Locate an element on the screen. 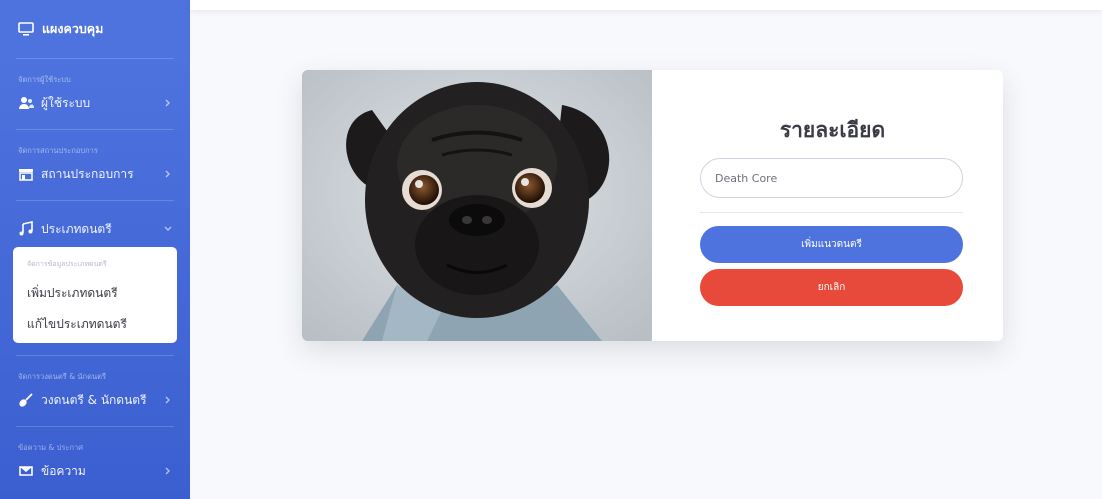 Image resolution: width=1102 pixels, height=499 pixels. music-icon is located at coordinates (27, 229).